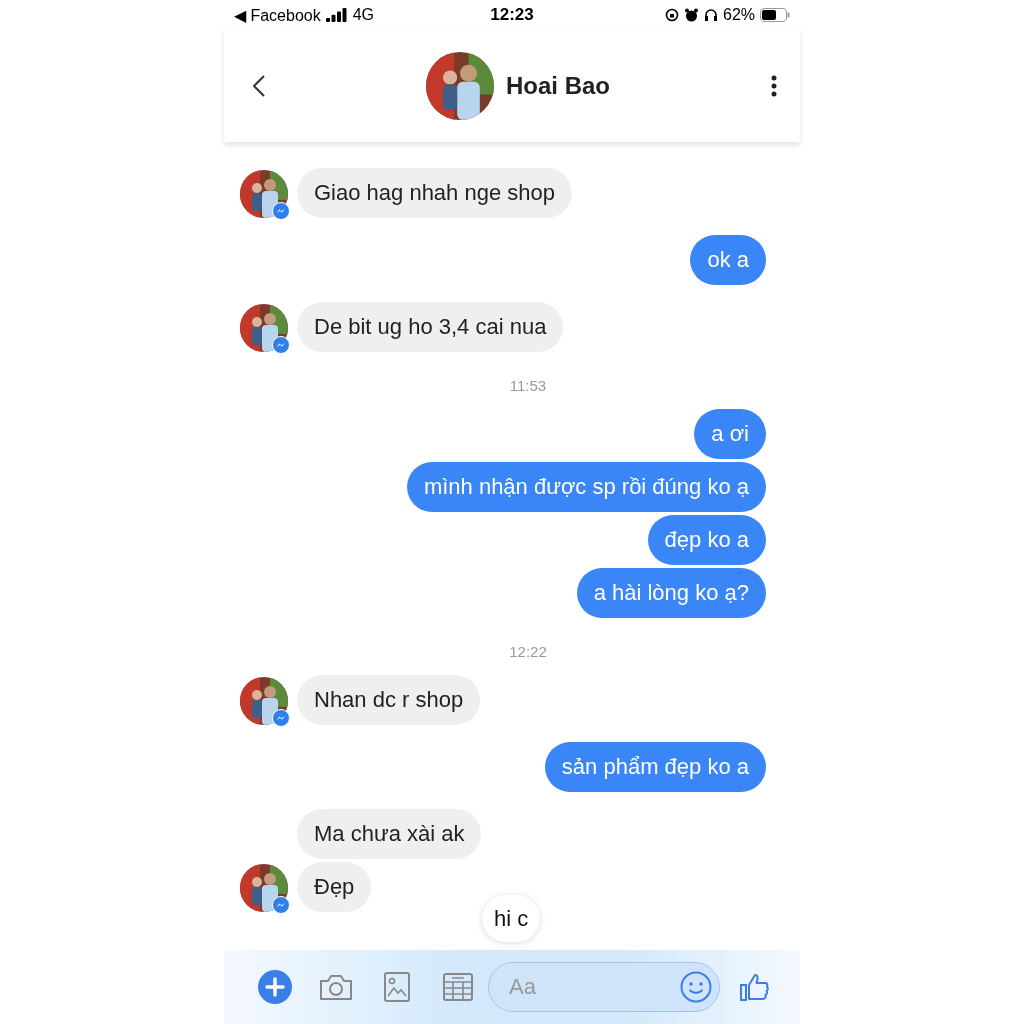  What do you see at coordinates (389, 834) in the screenshot?
I see `received-message: Ma chưa xài ak` at bounding box center [389, 834].